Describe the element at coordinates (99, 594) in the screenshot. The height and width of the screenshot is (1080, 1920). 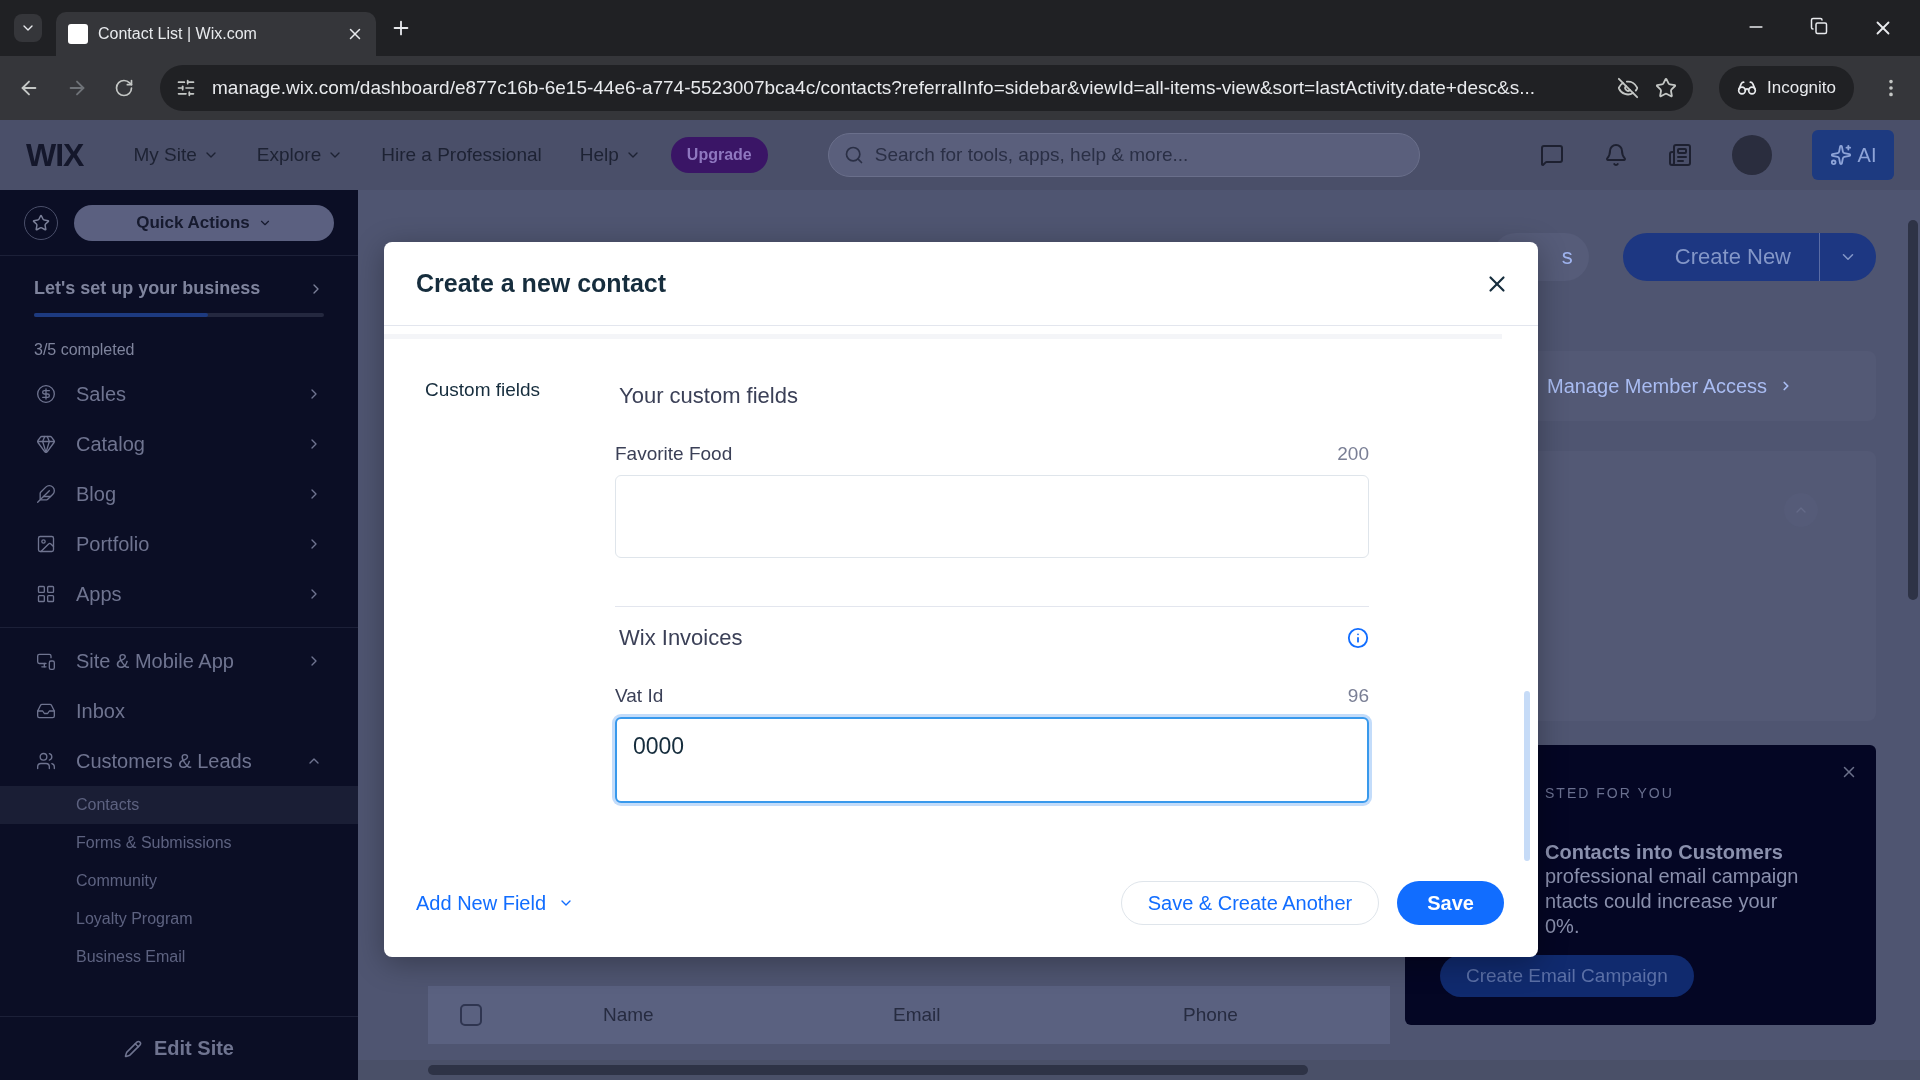
I see `sidebar-item-label: Apps` at that location.